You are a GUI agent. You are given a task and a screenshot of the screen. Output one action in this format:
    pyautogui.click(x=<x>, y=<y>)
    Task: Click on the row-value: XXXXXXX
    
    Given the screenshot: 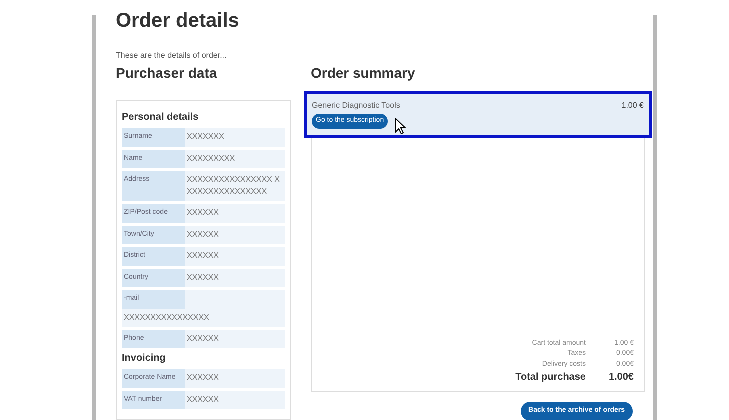 What is the action you would take?
    pyautogui.click(x=206, y=137)
    